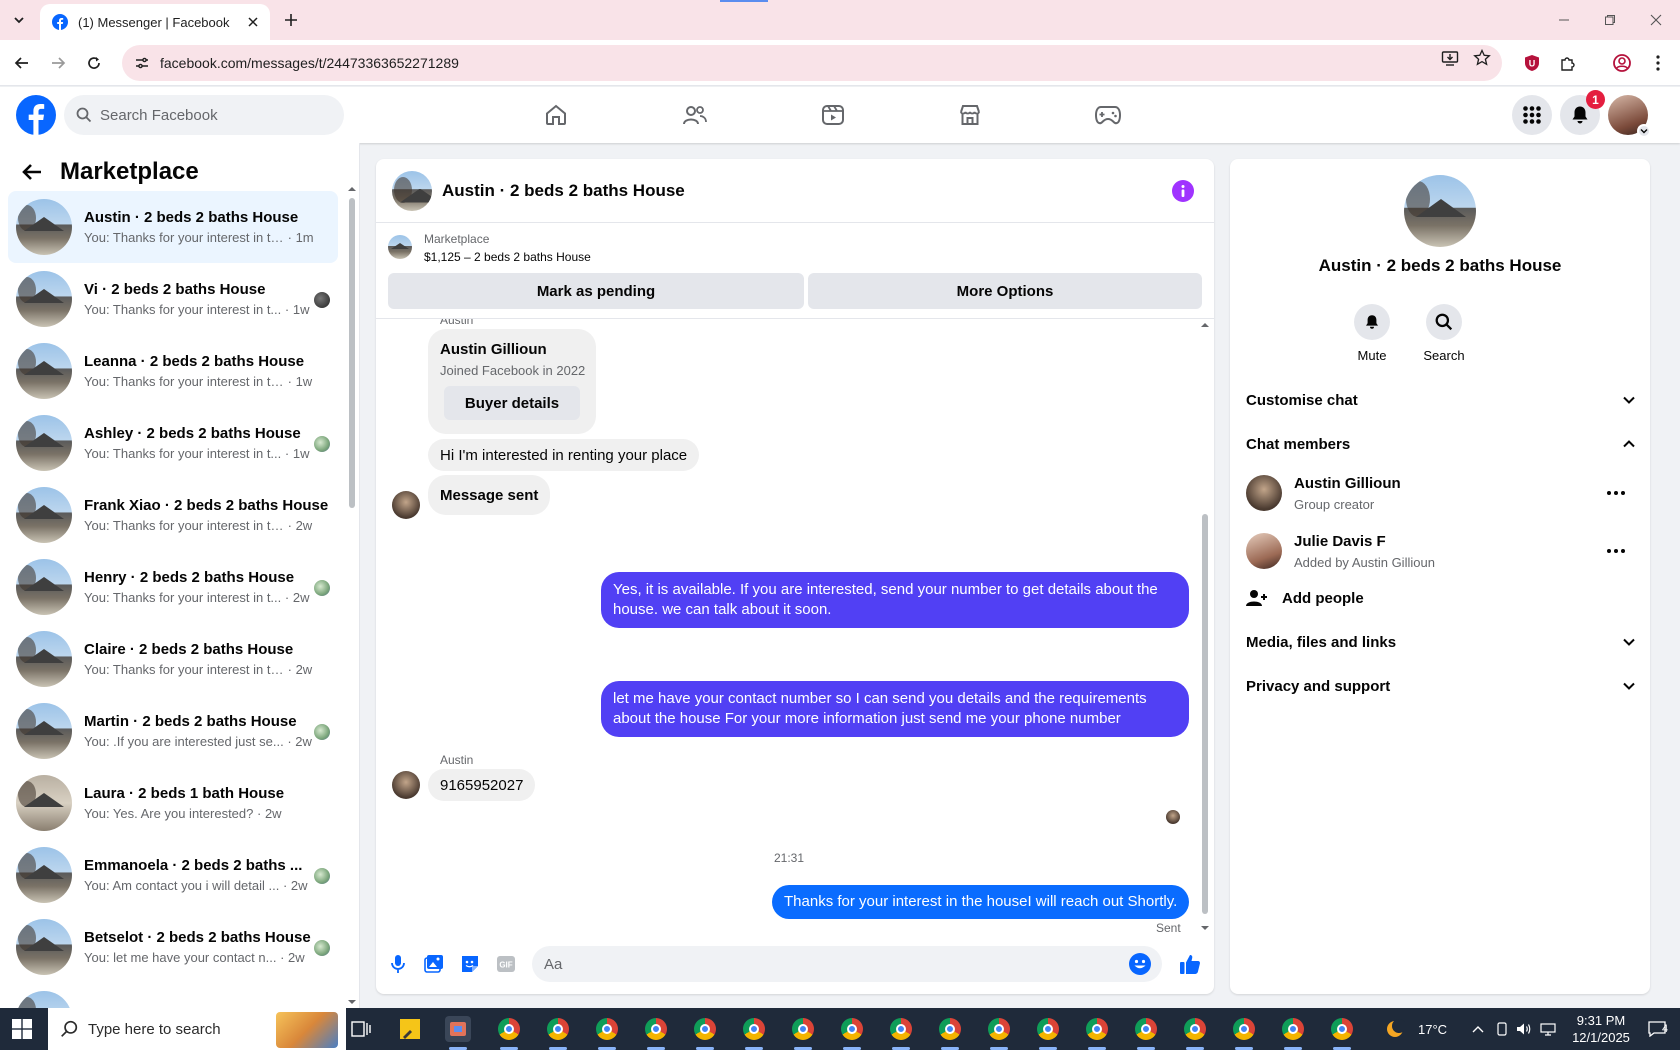 Image resolution: width=1680 pixels, height=1050 pixels. Describe the element at coordinates (1372, 322) in the screenshot. I see `mute-button` at that location.